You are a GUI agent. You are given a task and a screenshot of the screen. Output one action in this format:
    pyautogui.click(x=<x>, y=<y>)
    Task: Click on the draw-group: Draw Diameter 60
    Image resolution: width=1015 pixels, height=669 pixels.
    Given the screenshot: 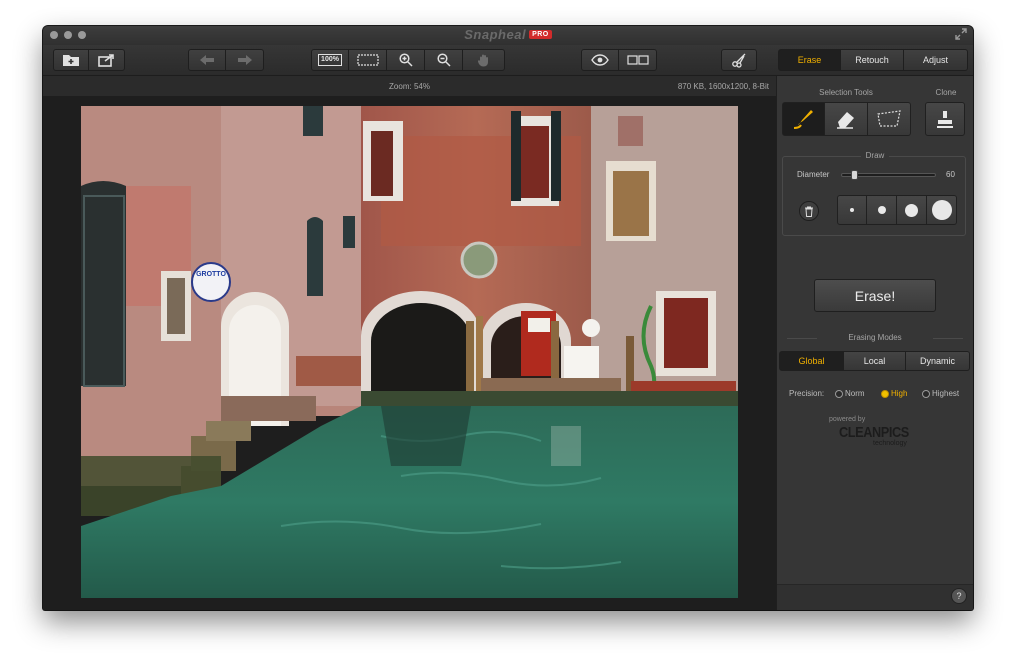 What is the action you would take?
    pyautogui.click(x=874, y=193)
    